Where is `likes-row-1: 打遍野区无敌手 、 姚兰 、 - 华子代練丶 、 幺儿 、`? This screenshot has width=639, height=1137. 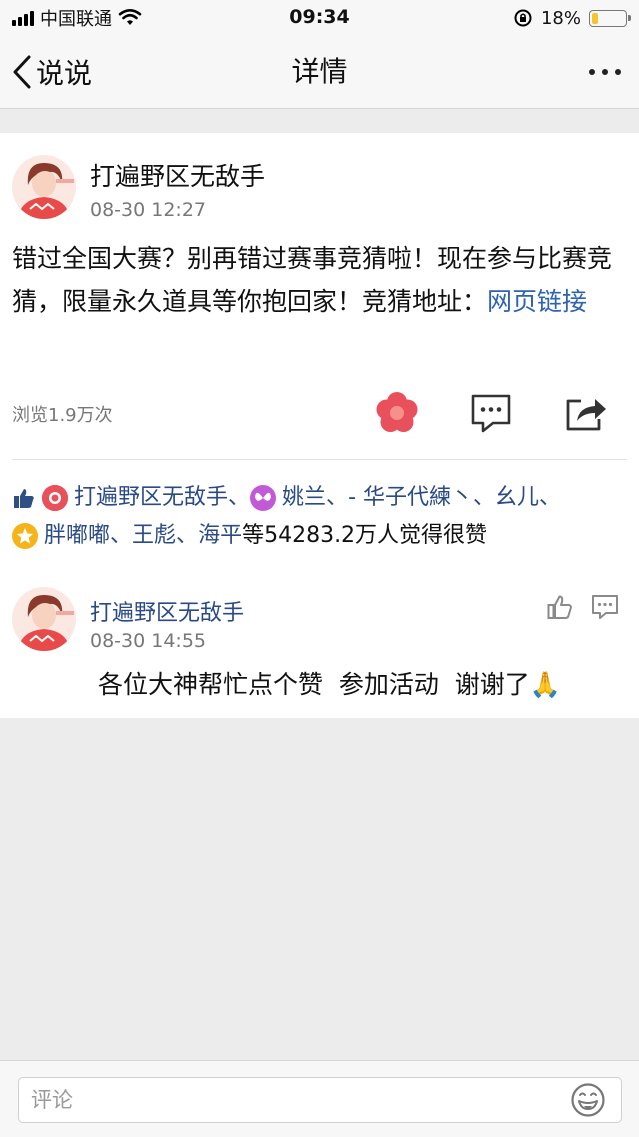 likes-row-1: 打遍野区无敌手 、 姚兰 、 - 华子代練丶 、 幺儿 、 is located at coordinates (322, 498).